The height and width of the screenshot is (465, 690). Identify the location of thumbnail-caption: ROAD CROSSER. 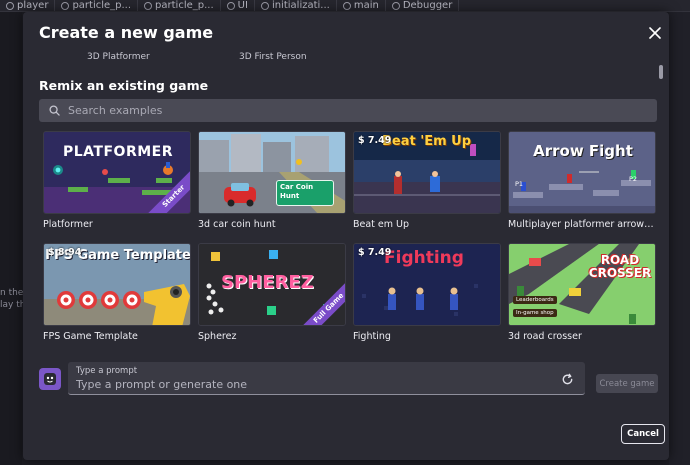
(620, 266).